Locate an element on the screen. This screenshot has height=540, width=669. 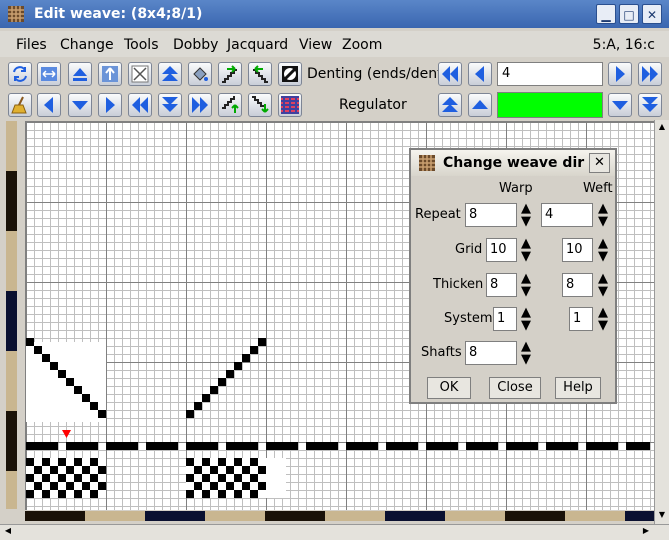
shift-right-button is located at coordinates (200, 105).